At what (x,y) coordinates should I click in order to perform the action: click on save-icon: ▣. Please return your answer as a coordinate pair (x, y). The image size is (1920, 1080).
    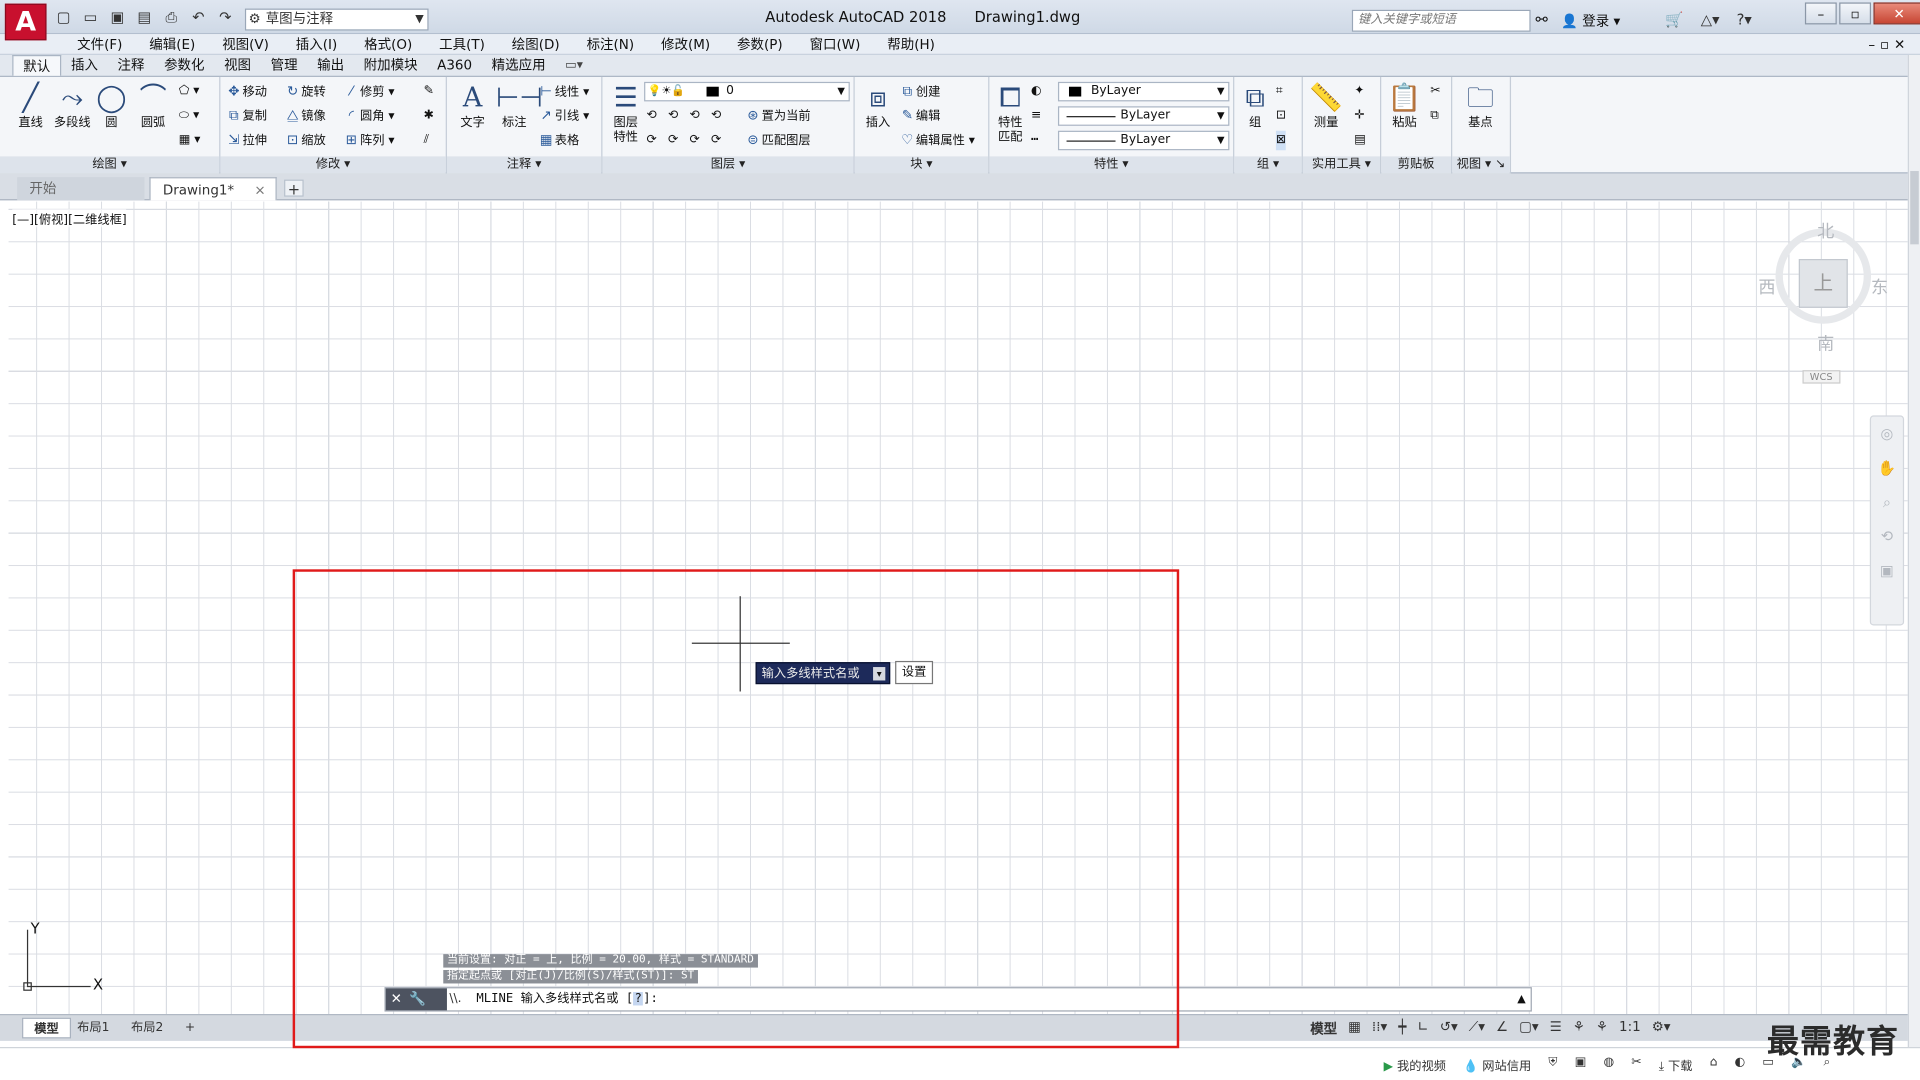
    Looking at the image, I should click on (118, 17).